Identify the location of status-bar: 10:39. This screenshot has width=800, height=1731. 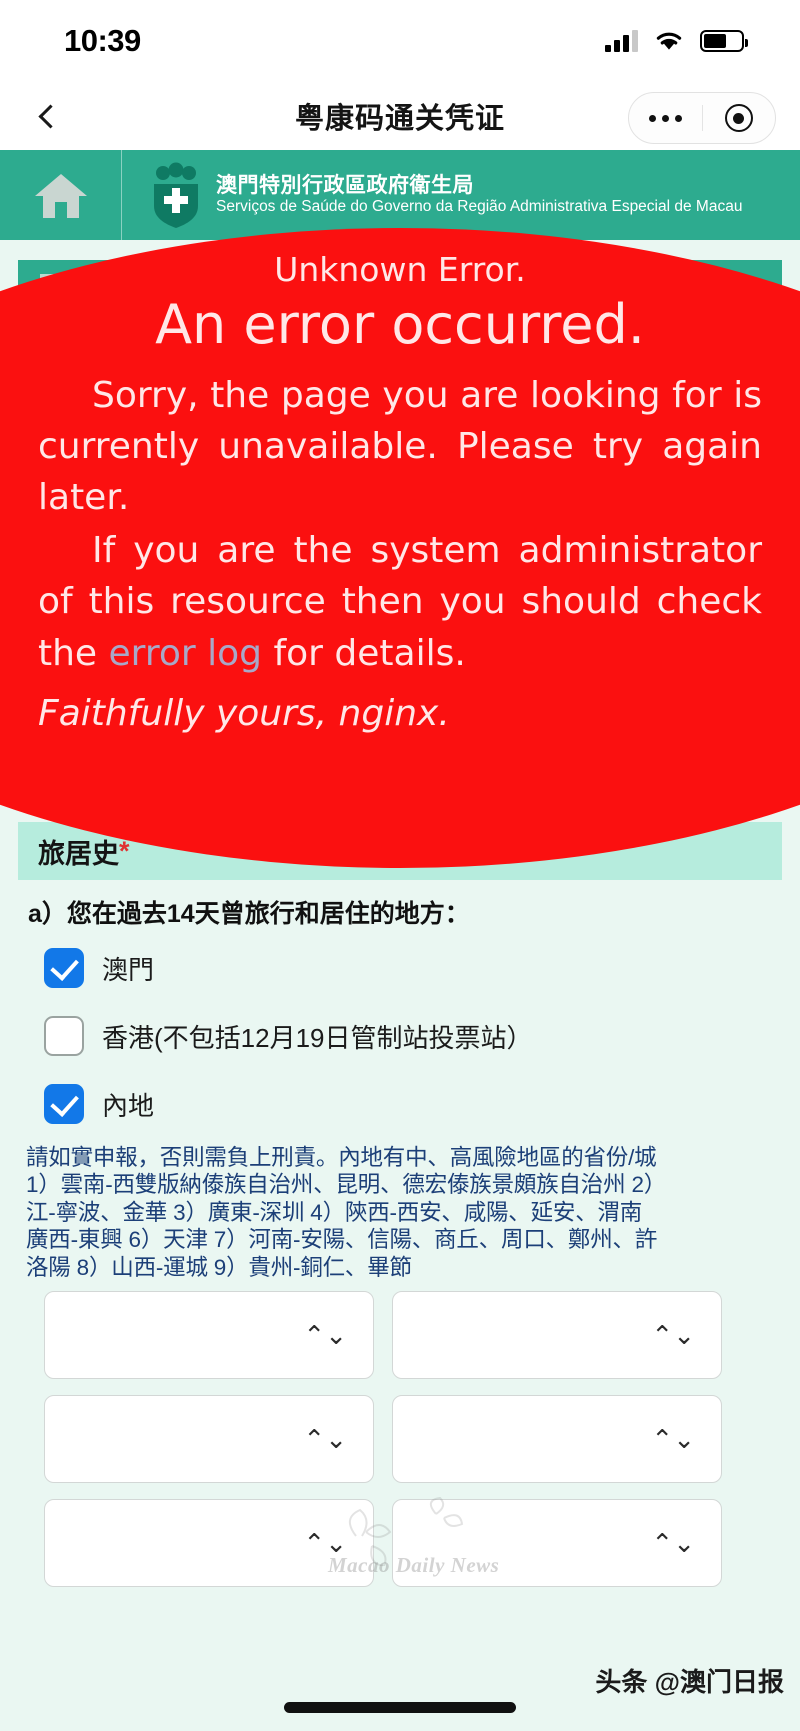
(400, 41).